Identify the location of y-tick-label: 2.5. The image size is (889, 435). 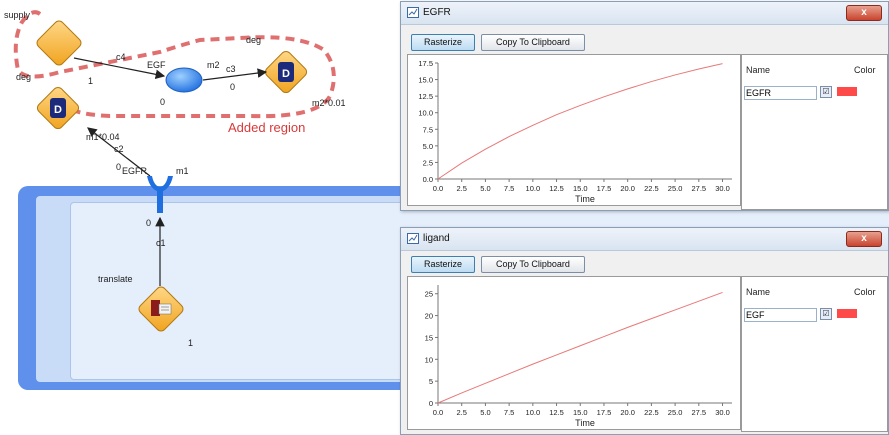
(428, 162).